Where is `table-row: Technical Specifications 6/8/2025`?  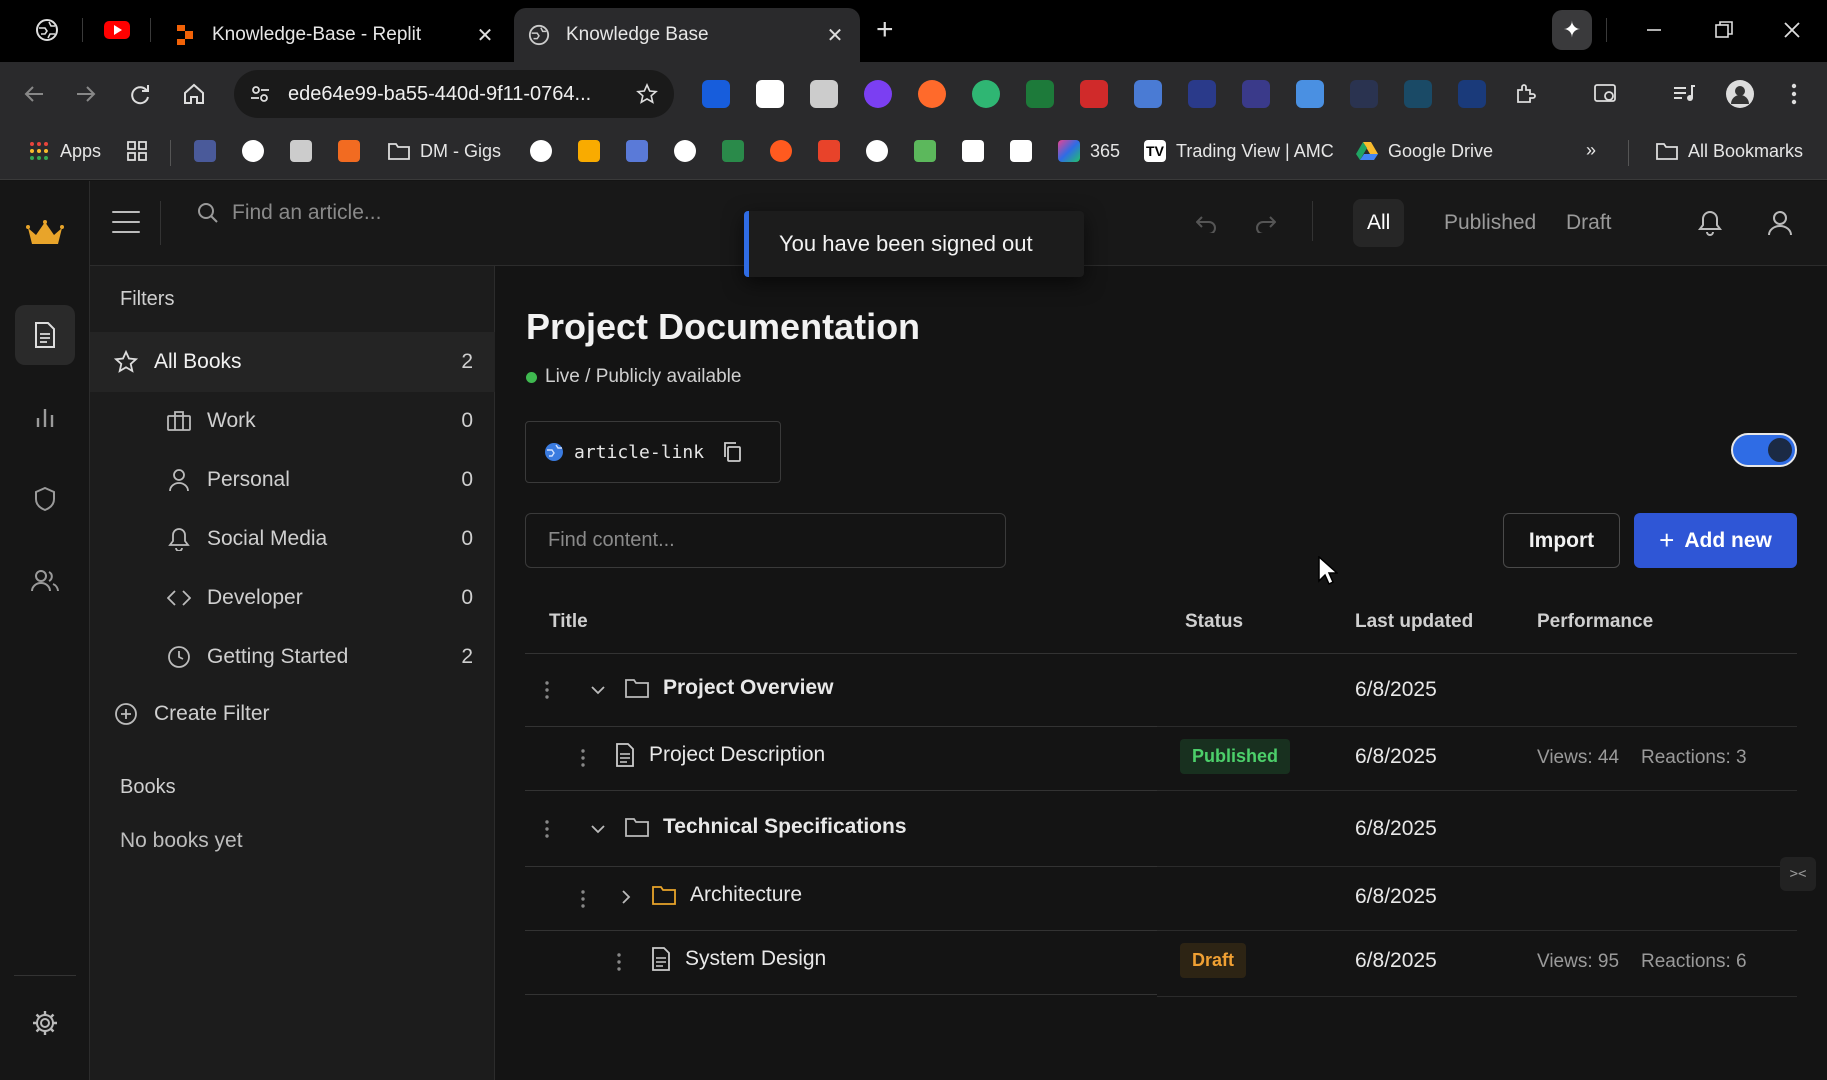 table-row: Technical Specifications 6/8/2025 is located at coordinates (1161, 829).